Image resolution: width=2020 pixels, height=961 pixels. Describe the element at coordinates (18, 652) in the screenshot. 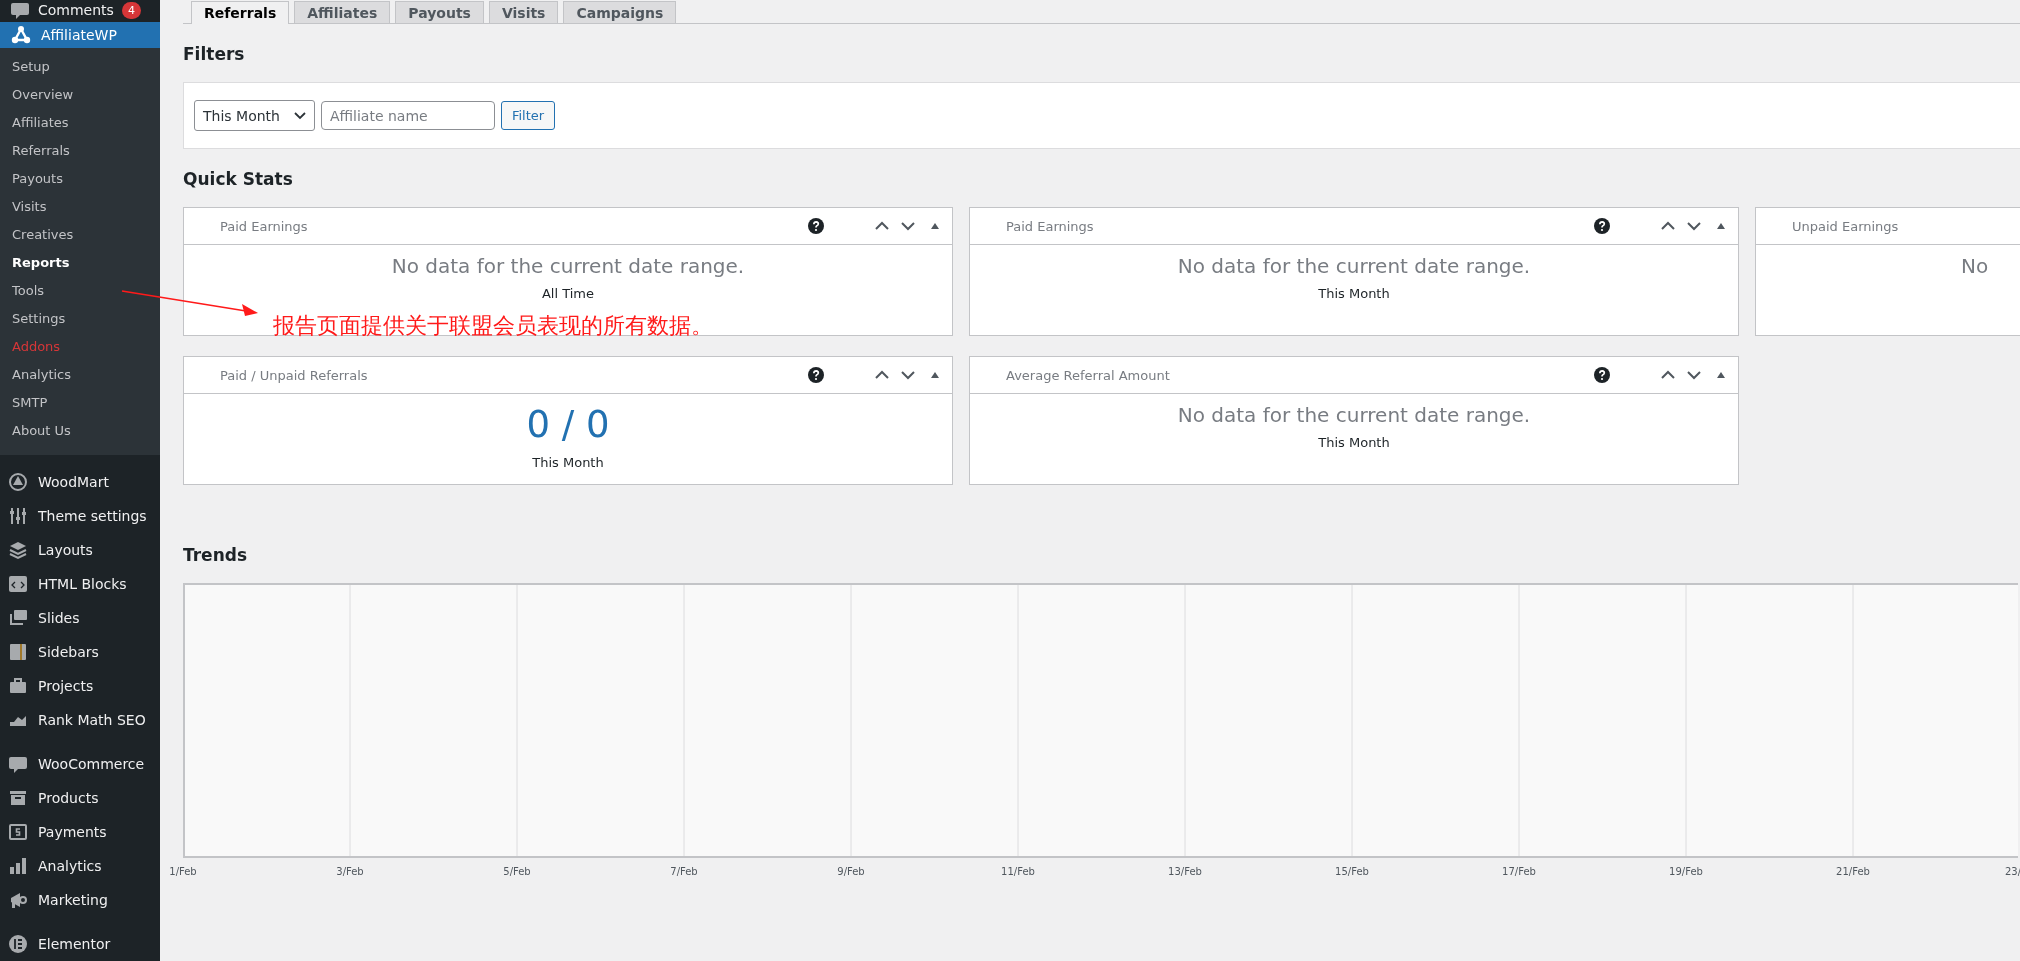

I see `panel-icon` at that location.